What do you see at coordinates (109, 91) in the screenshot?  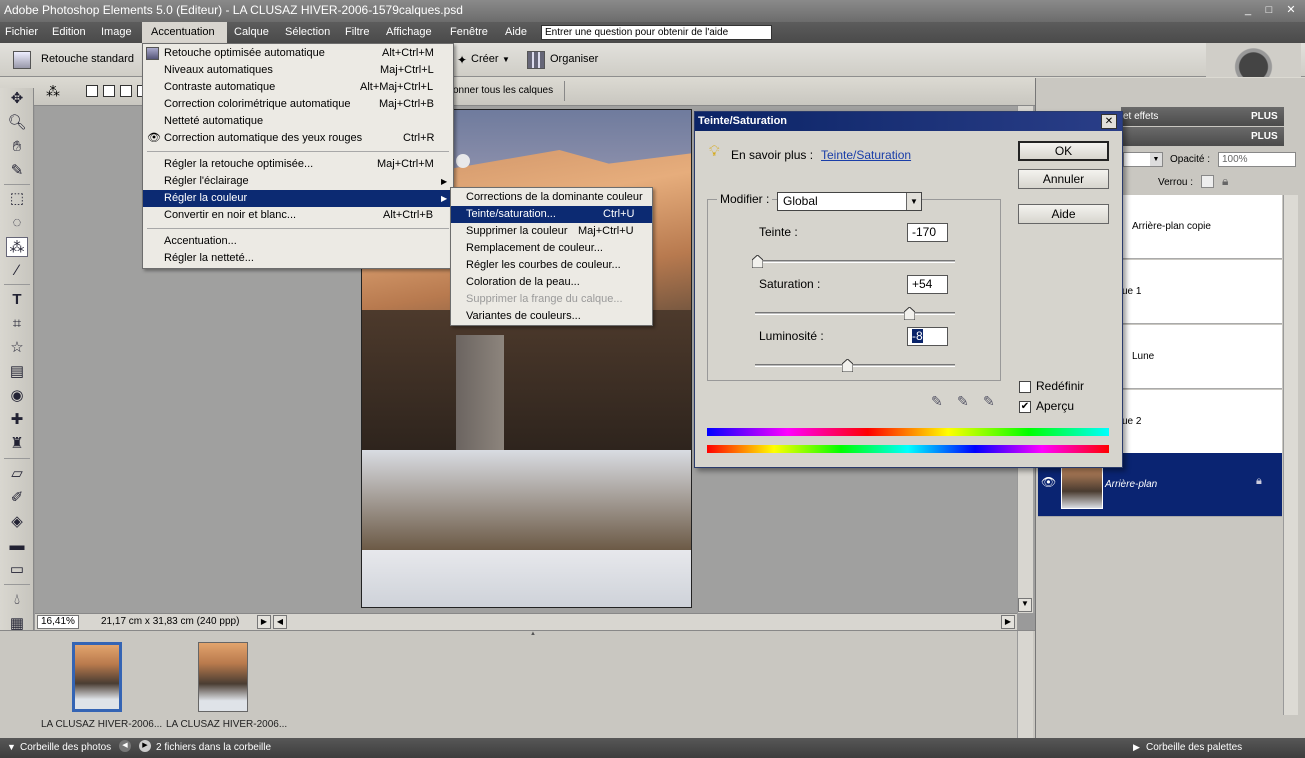 I see `add-selection-icon` at bounding box center [109, 91].